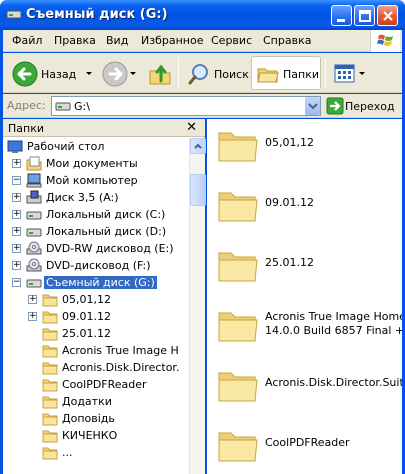 This screenshot has width=405, height=474. What do you see at coordinates (198, 146) in the screenshot?
I see `scroll-up-button` at bounding box center [198, 146].